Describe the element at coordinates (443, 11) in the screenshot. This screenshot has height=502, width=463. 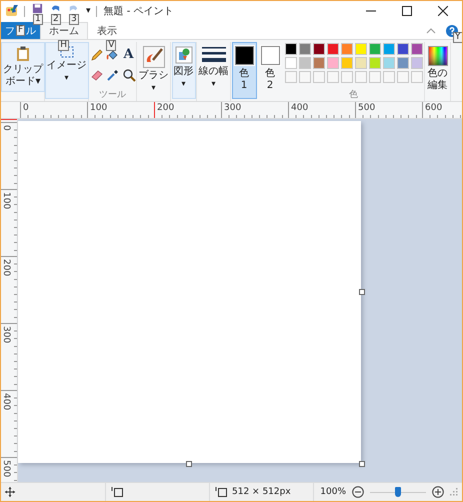
I see `close-icon` at that location.